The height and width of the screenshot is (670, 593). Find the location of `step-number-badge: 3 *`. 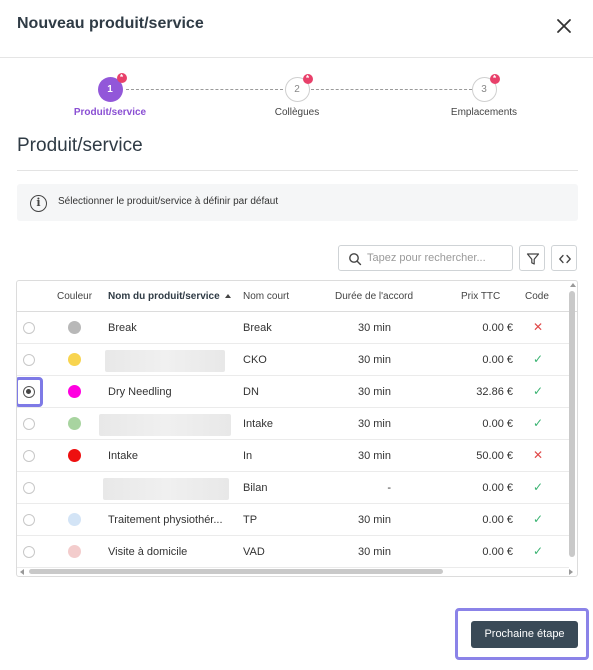

step-number-badge: 3 * is located at coordinates (485, 88).